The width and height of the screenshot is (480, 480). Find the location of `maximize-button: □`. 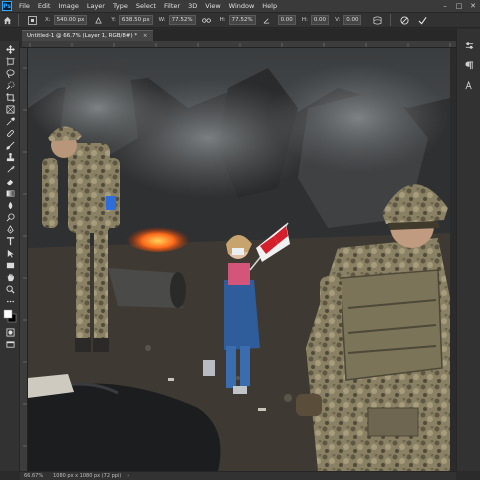

maximize-button: □ is located at coordinates (459, 6).